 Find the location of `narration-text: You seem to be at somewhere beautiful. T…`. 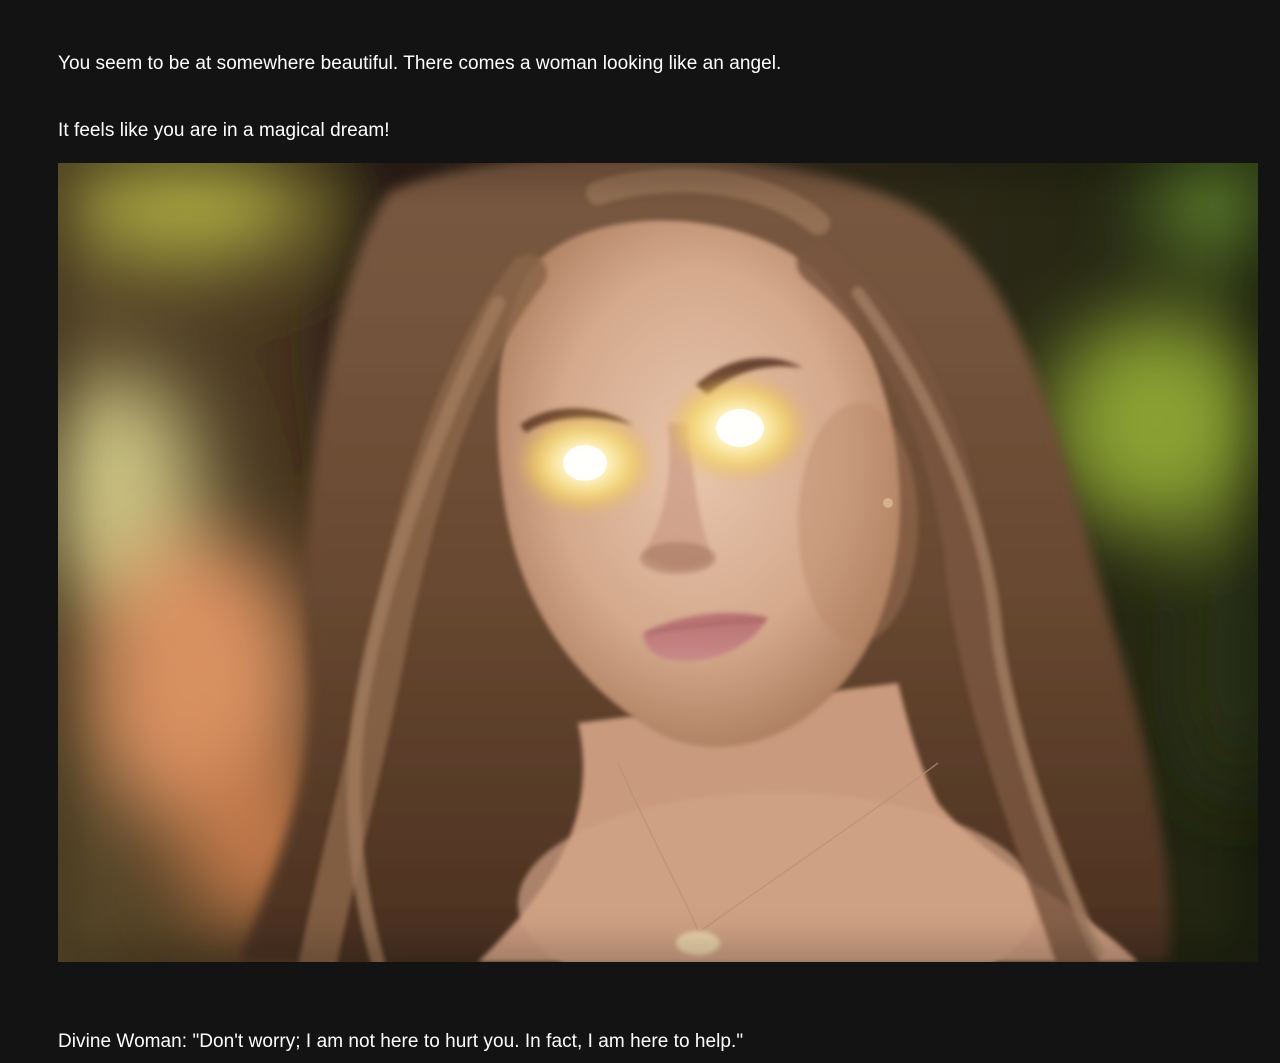

narration-text: You seem to be at somewhere beautiful. T… is located at coordinates (420, 63).